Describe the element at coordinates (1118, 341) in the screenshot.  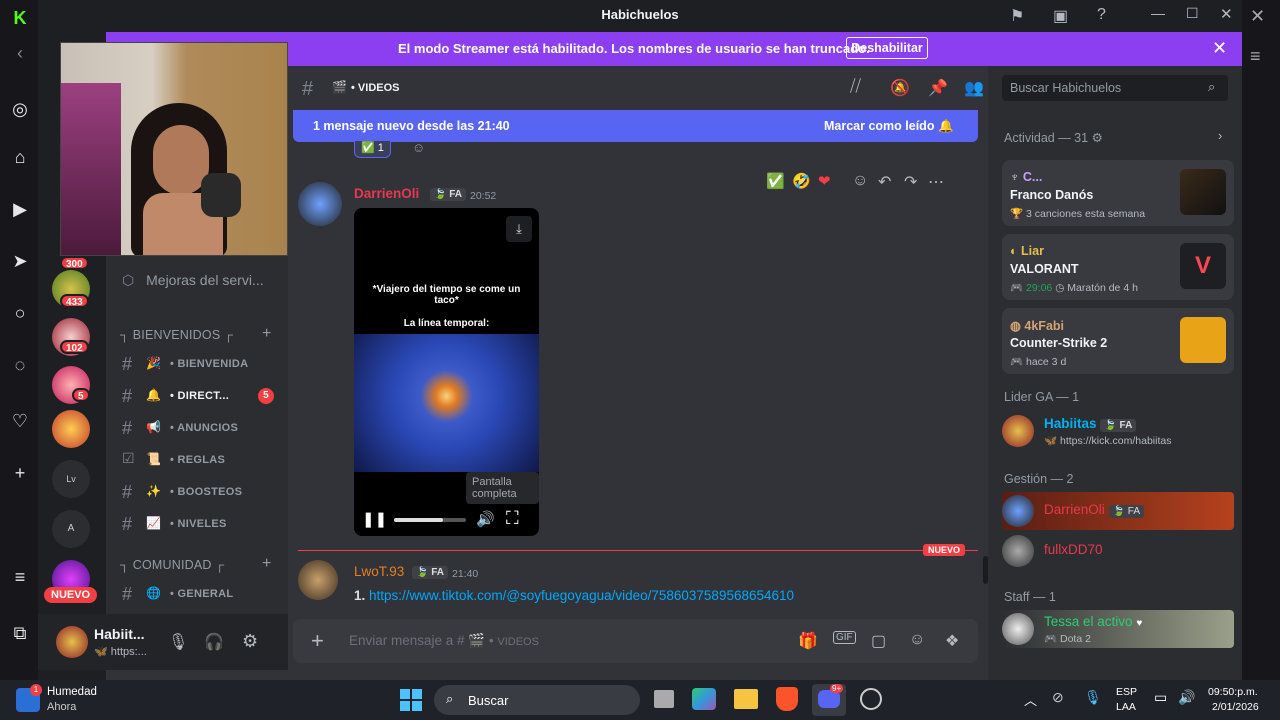
I see `activity-card: ◍ 4kFabi Counter-Strike 2 🎮 hace 3 d` at that location.